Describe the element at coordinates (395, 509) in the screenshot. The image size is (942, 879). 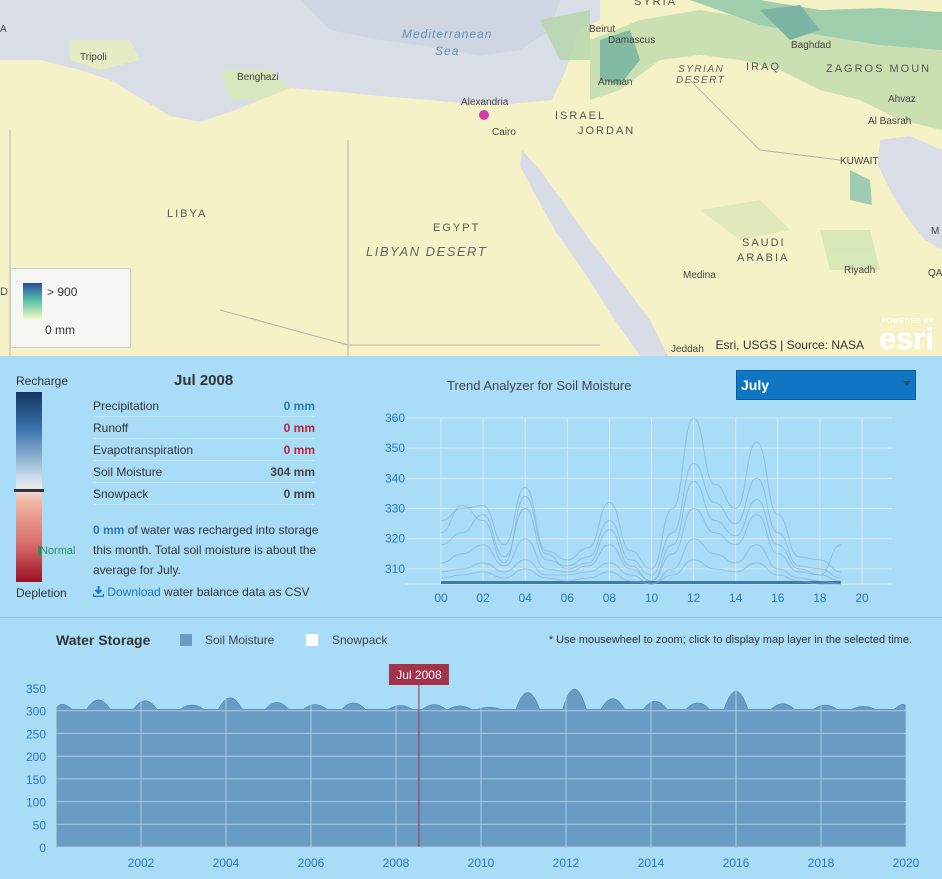
I see `trend-y-tick: 330` at that location.